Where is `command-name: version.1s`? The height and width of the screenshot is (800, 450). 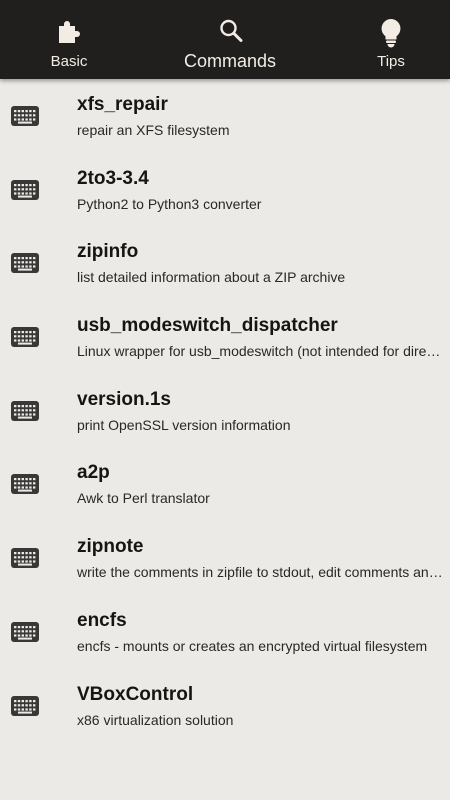 command-name: version.1s is located at coordinates (124, 399).